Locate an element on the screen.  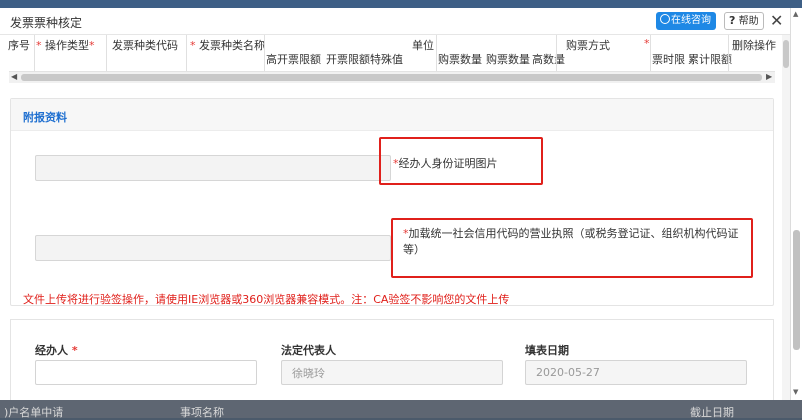
fill-date-input is located at coordinates (636, 372).